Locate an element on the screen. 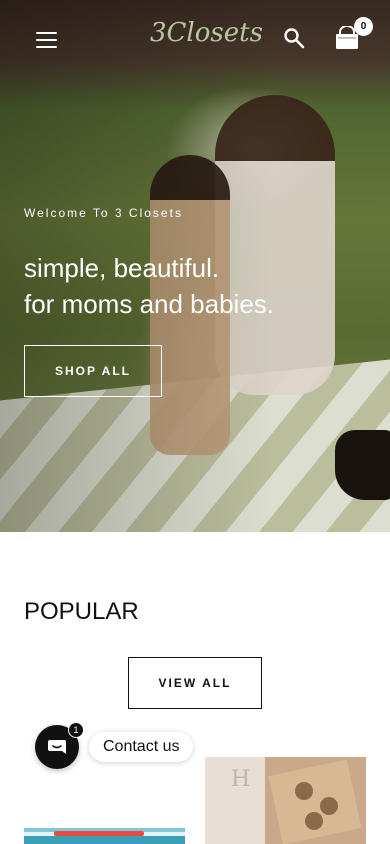 This screenshot has height=844, width=390. cart-count-badge: 0 is located at coordinates (363, 26).